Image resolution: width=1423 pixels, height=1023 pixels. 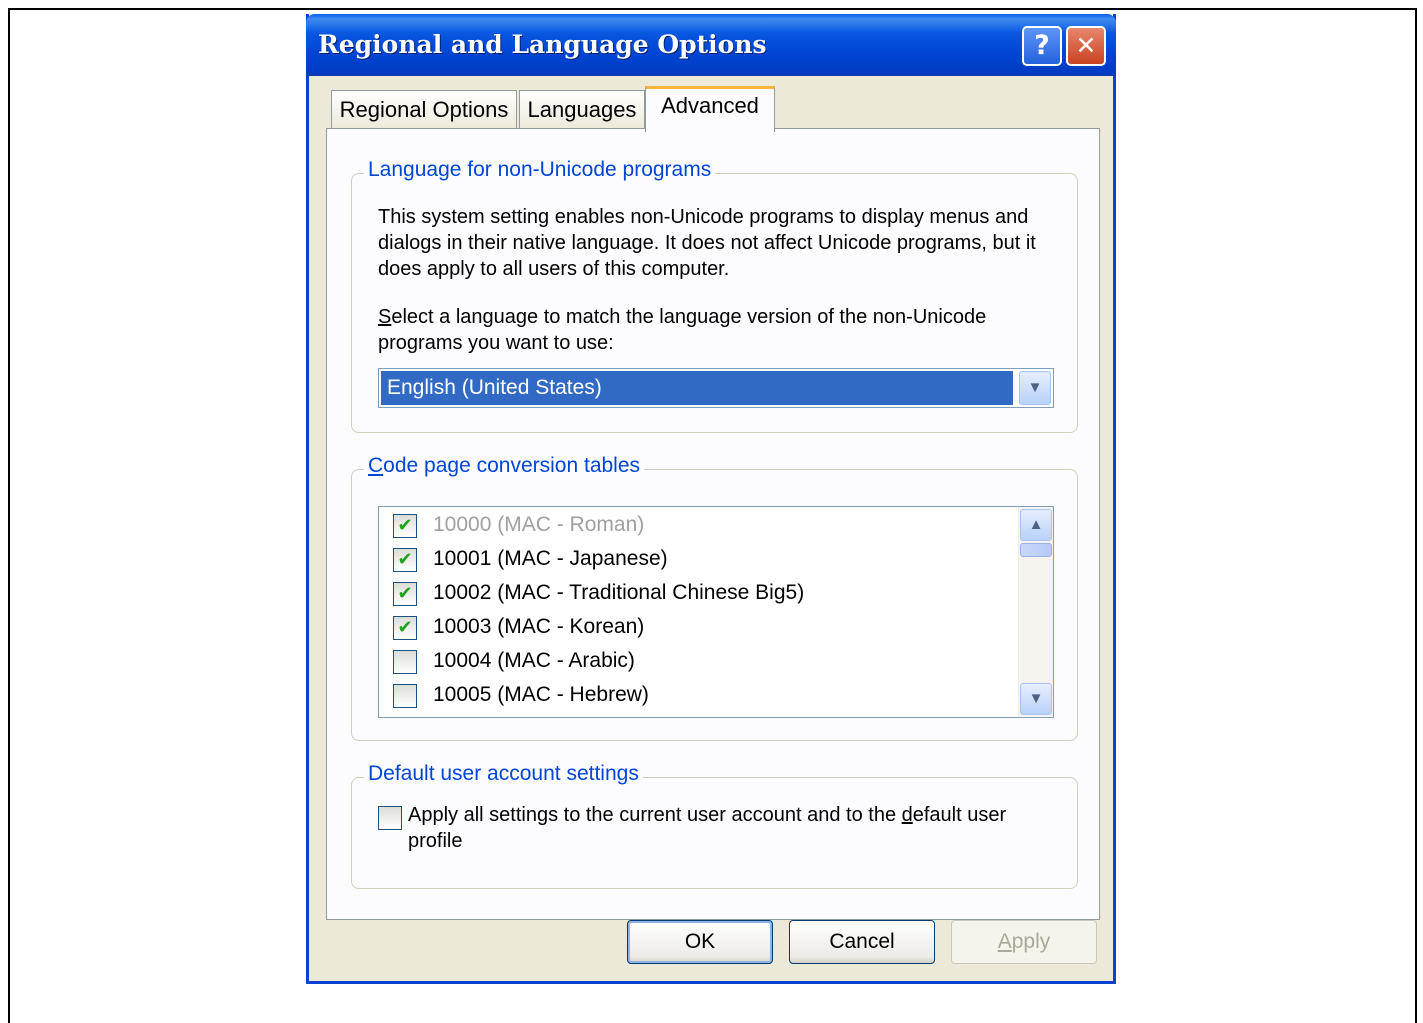 I want to click on apply-button: Apply, so click(x=1024, y=942).